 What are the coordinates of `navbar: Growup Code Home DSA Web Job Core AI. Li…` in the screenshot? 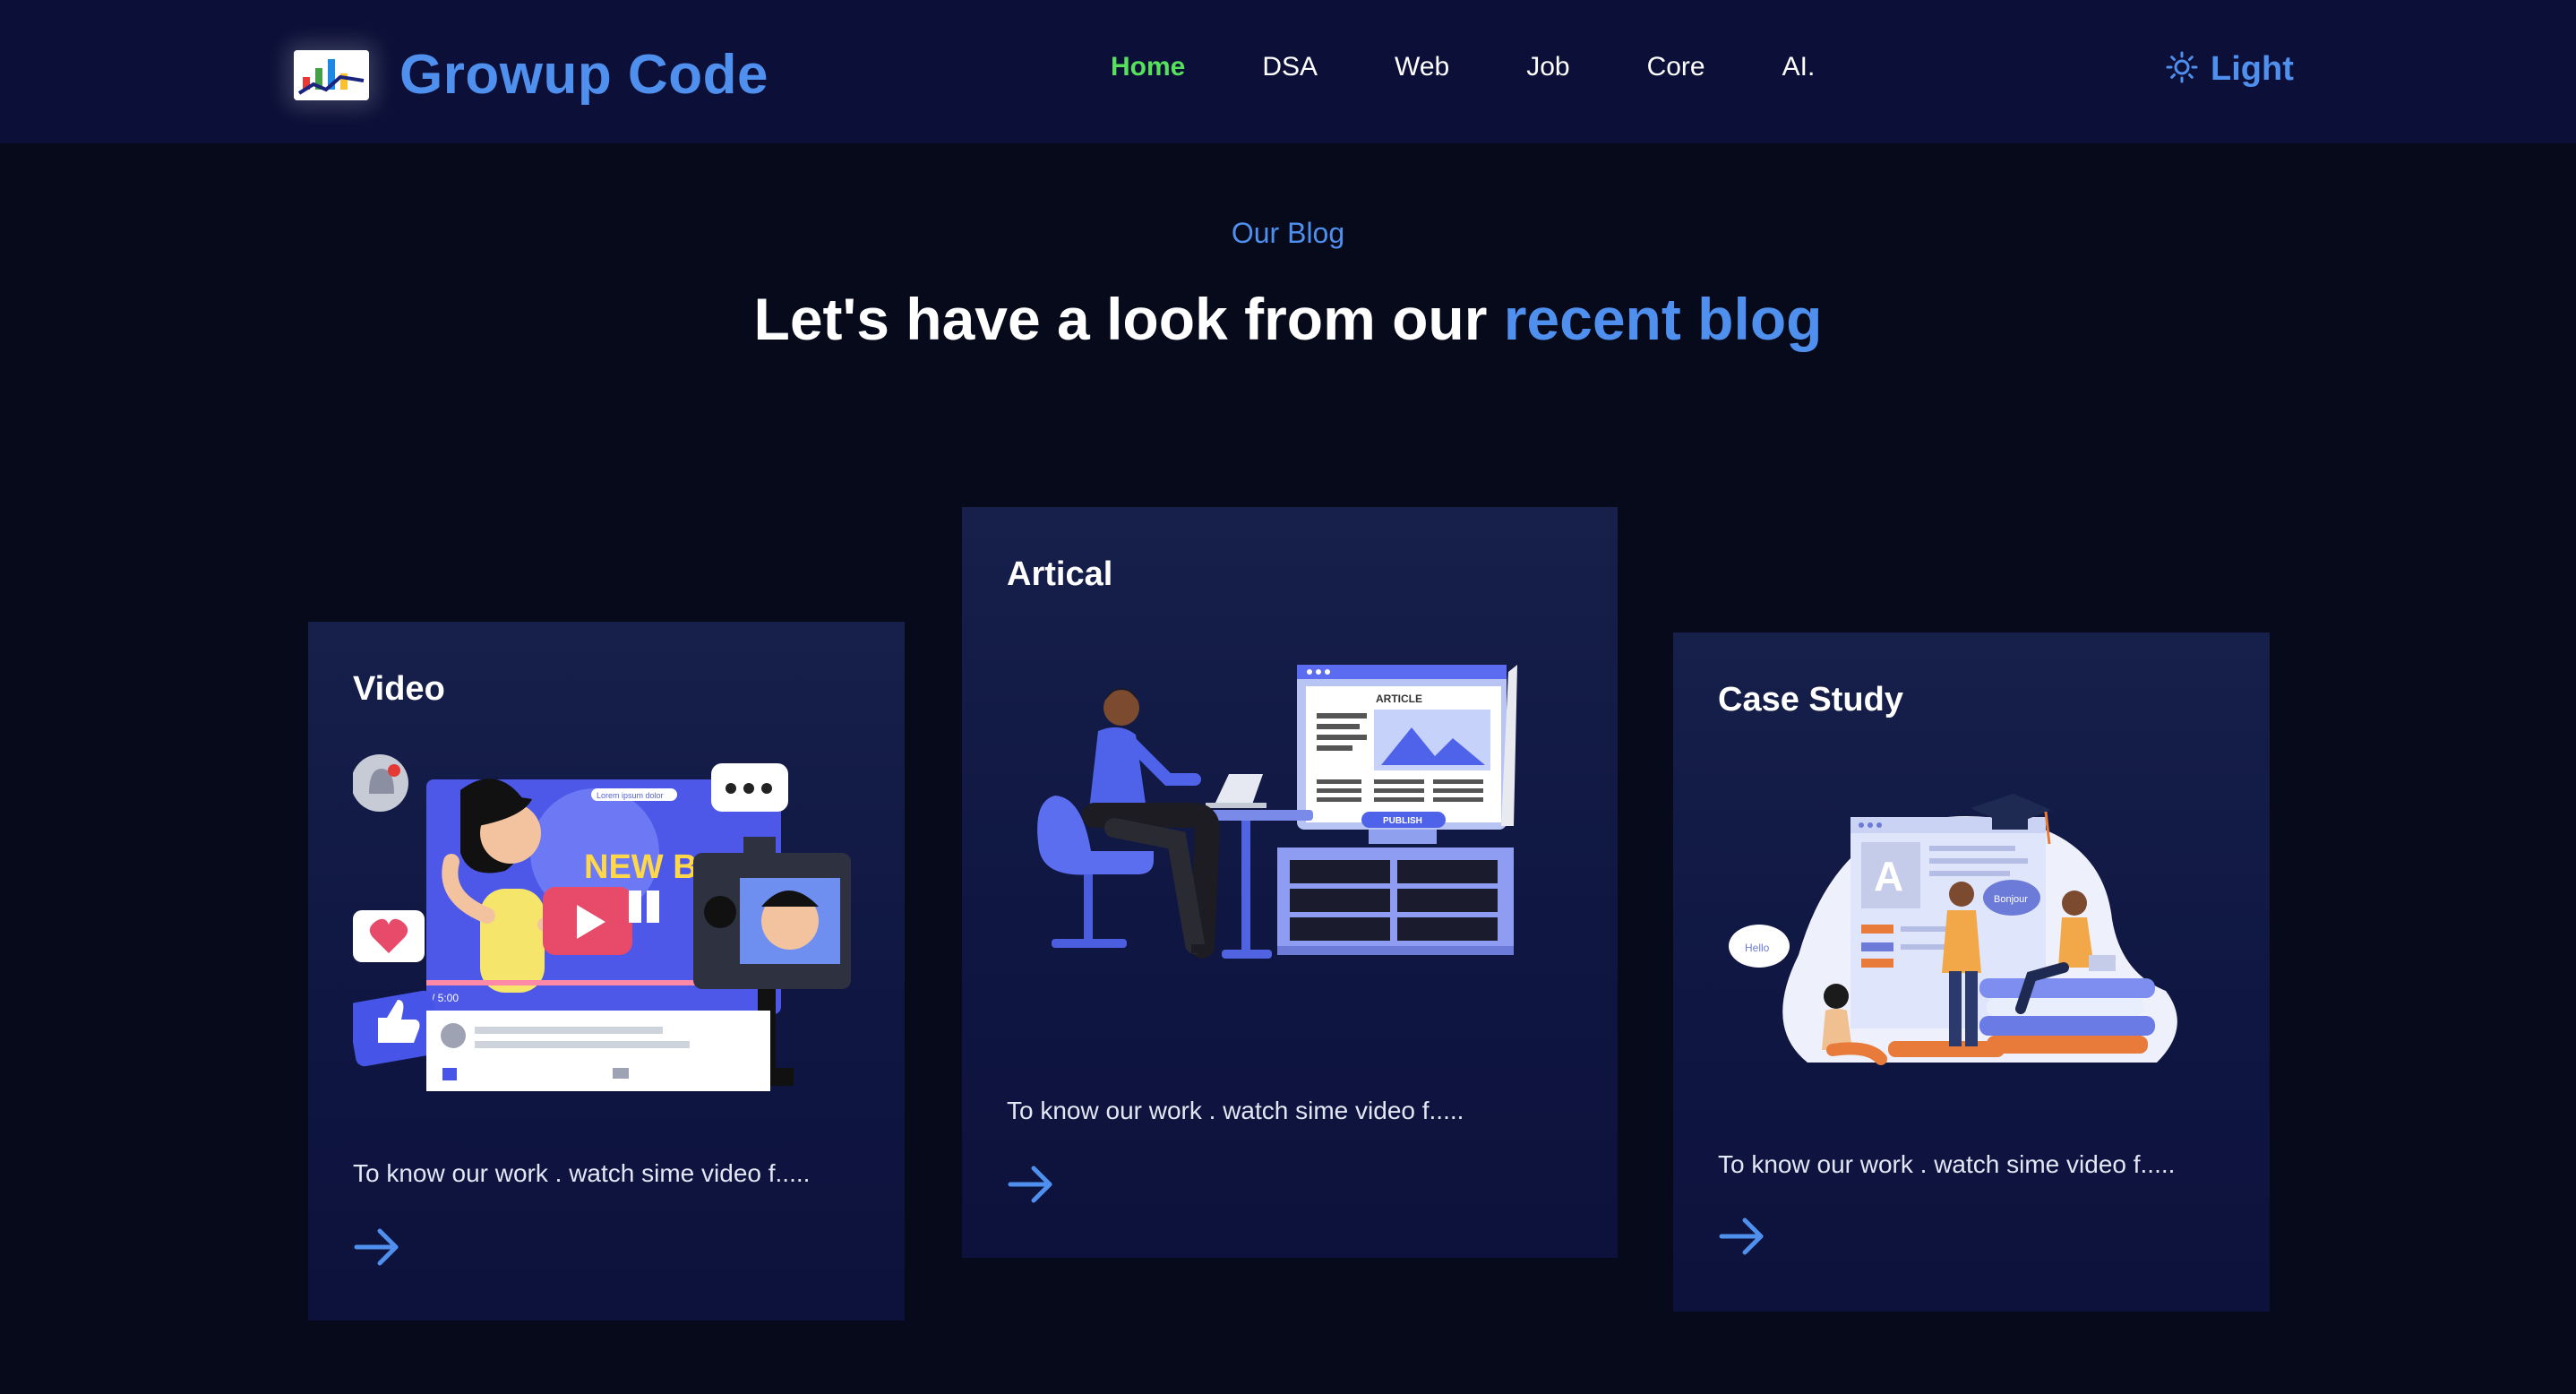 It's located at (1288, 71).